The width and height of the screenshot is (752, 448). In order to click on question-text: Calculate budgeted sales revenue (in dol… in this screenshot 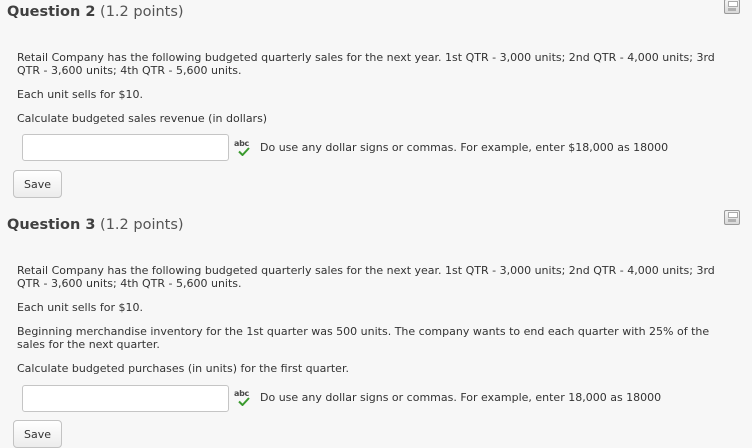, I will do `click(142, 118)`.